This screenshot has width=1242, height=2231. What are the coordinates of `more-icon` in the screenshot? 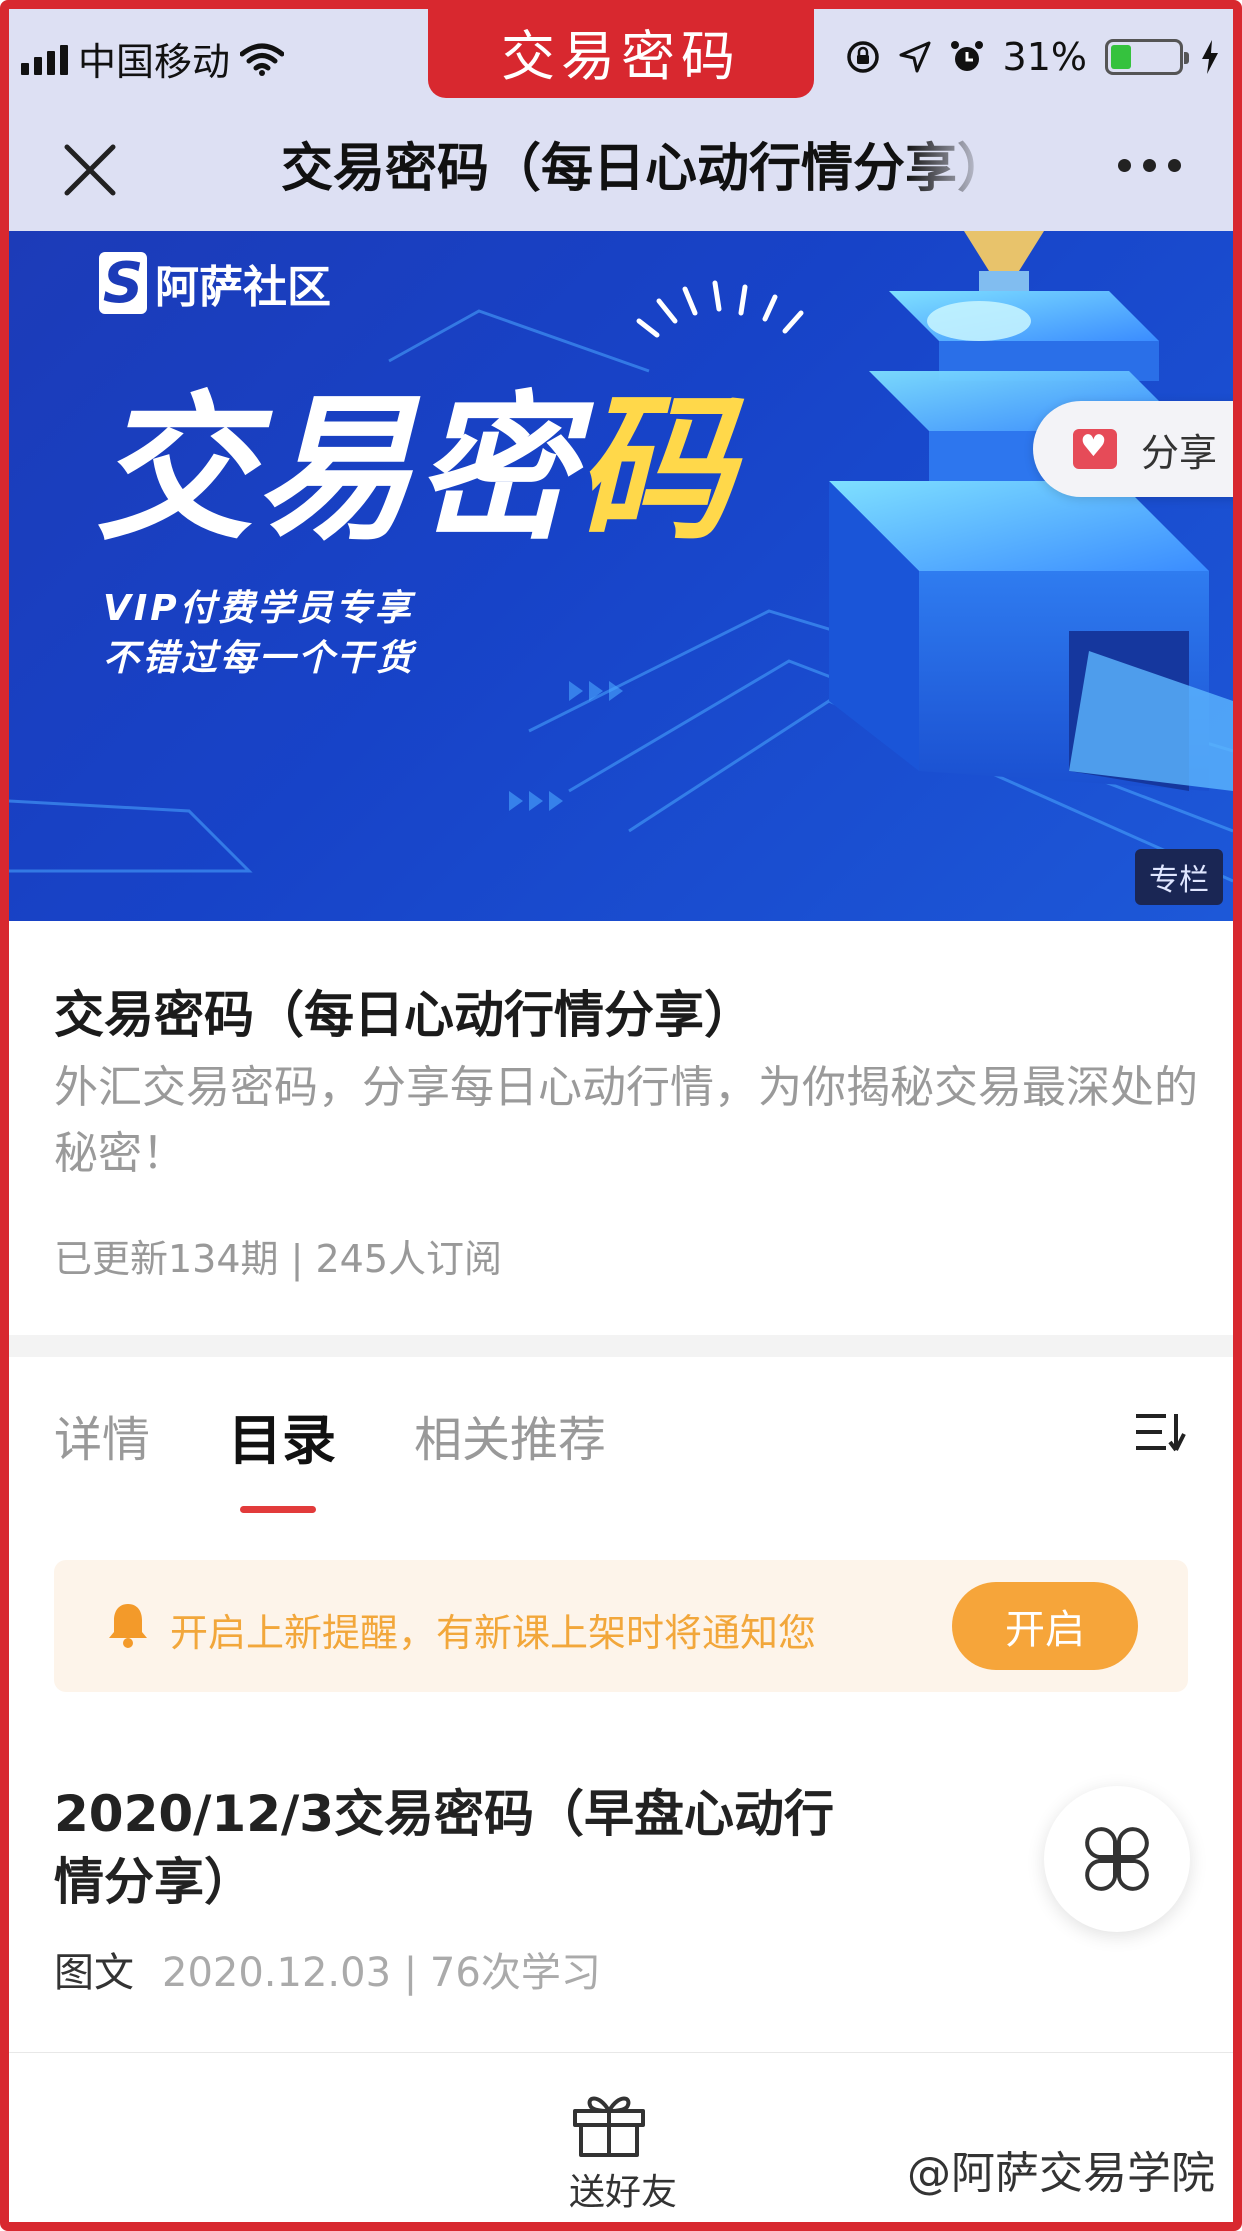 It's located at (1149, 165).